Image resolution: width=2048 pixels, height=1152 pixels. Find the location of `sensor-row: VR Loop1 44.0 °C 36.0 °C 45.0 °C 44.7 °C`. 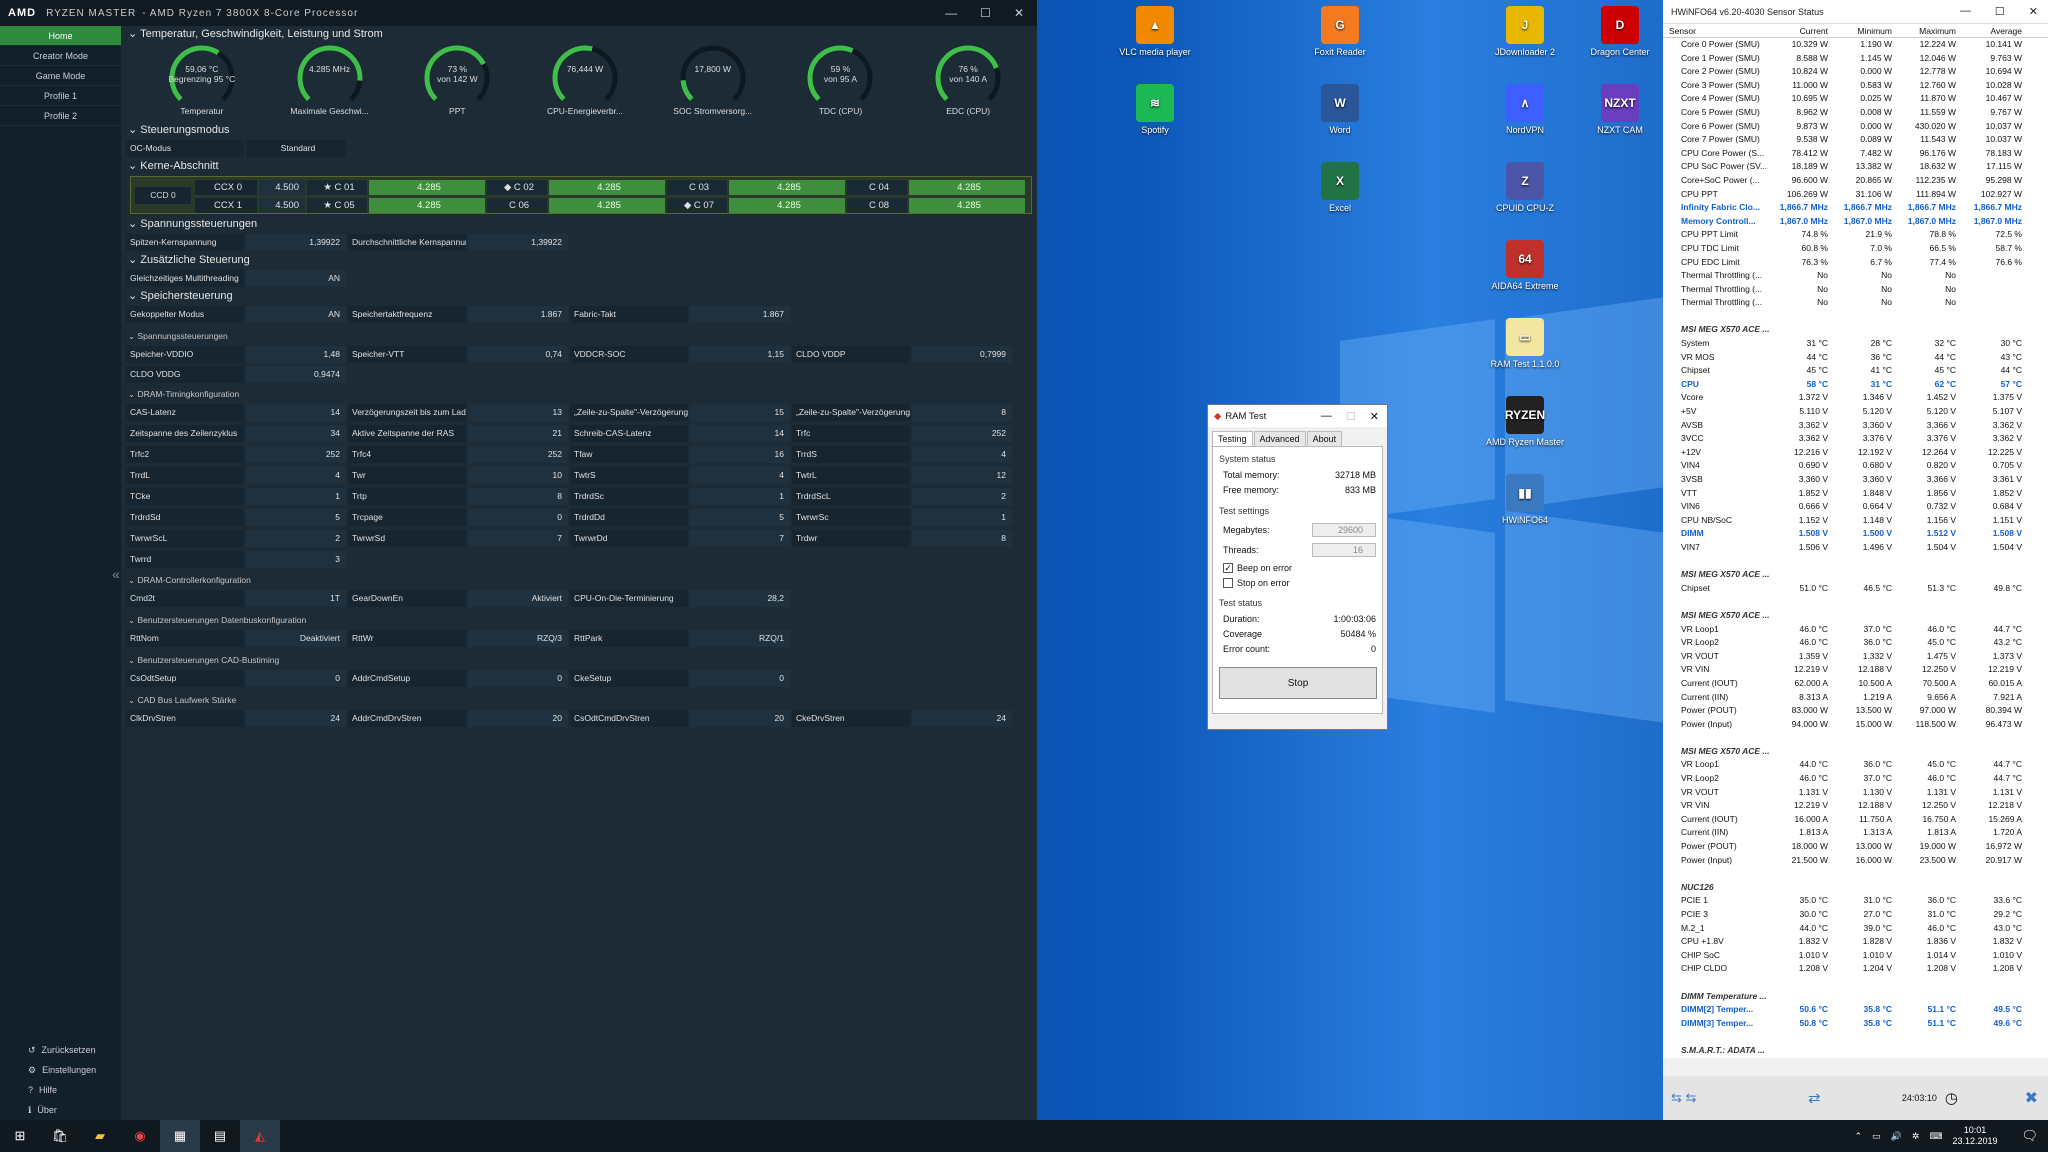

sensor-row: VR Loop1 44.0 °C 36.0 °C 45.0 °C 44.7 °C is located at coordinates (1855, 765).